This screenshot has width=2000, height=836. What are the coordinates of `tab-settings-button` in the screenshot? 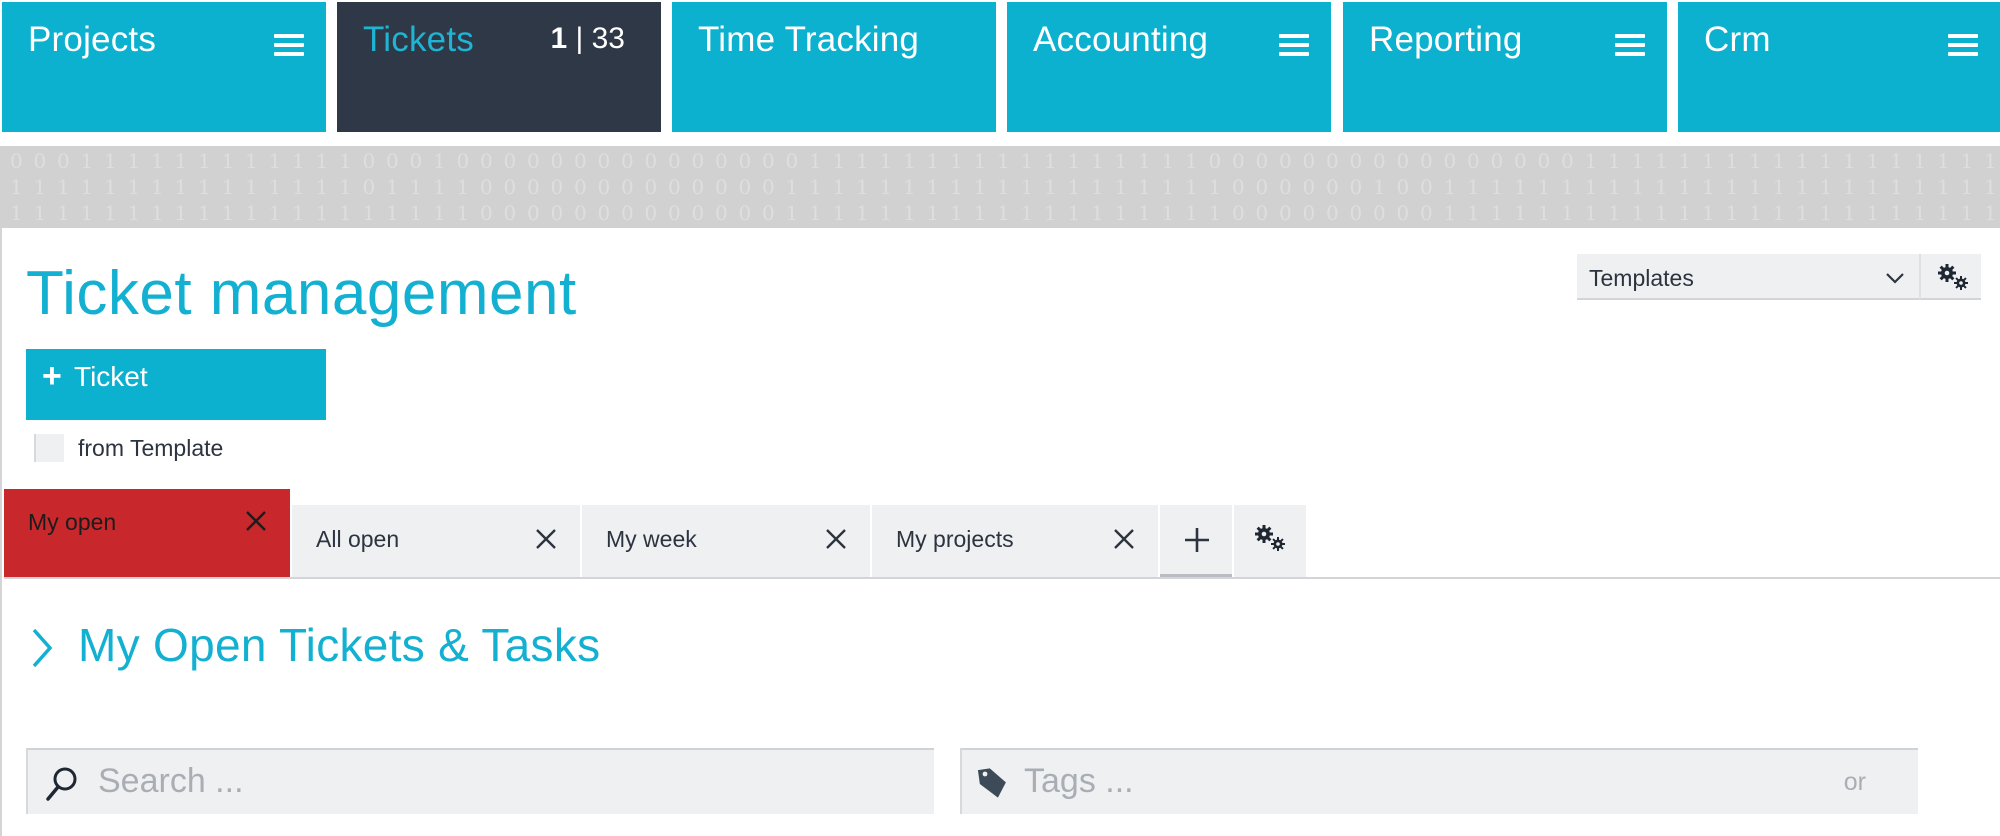 It's located at (1270, 541).